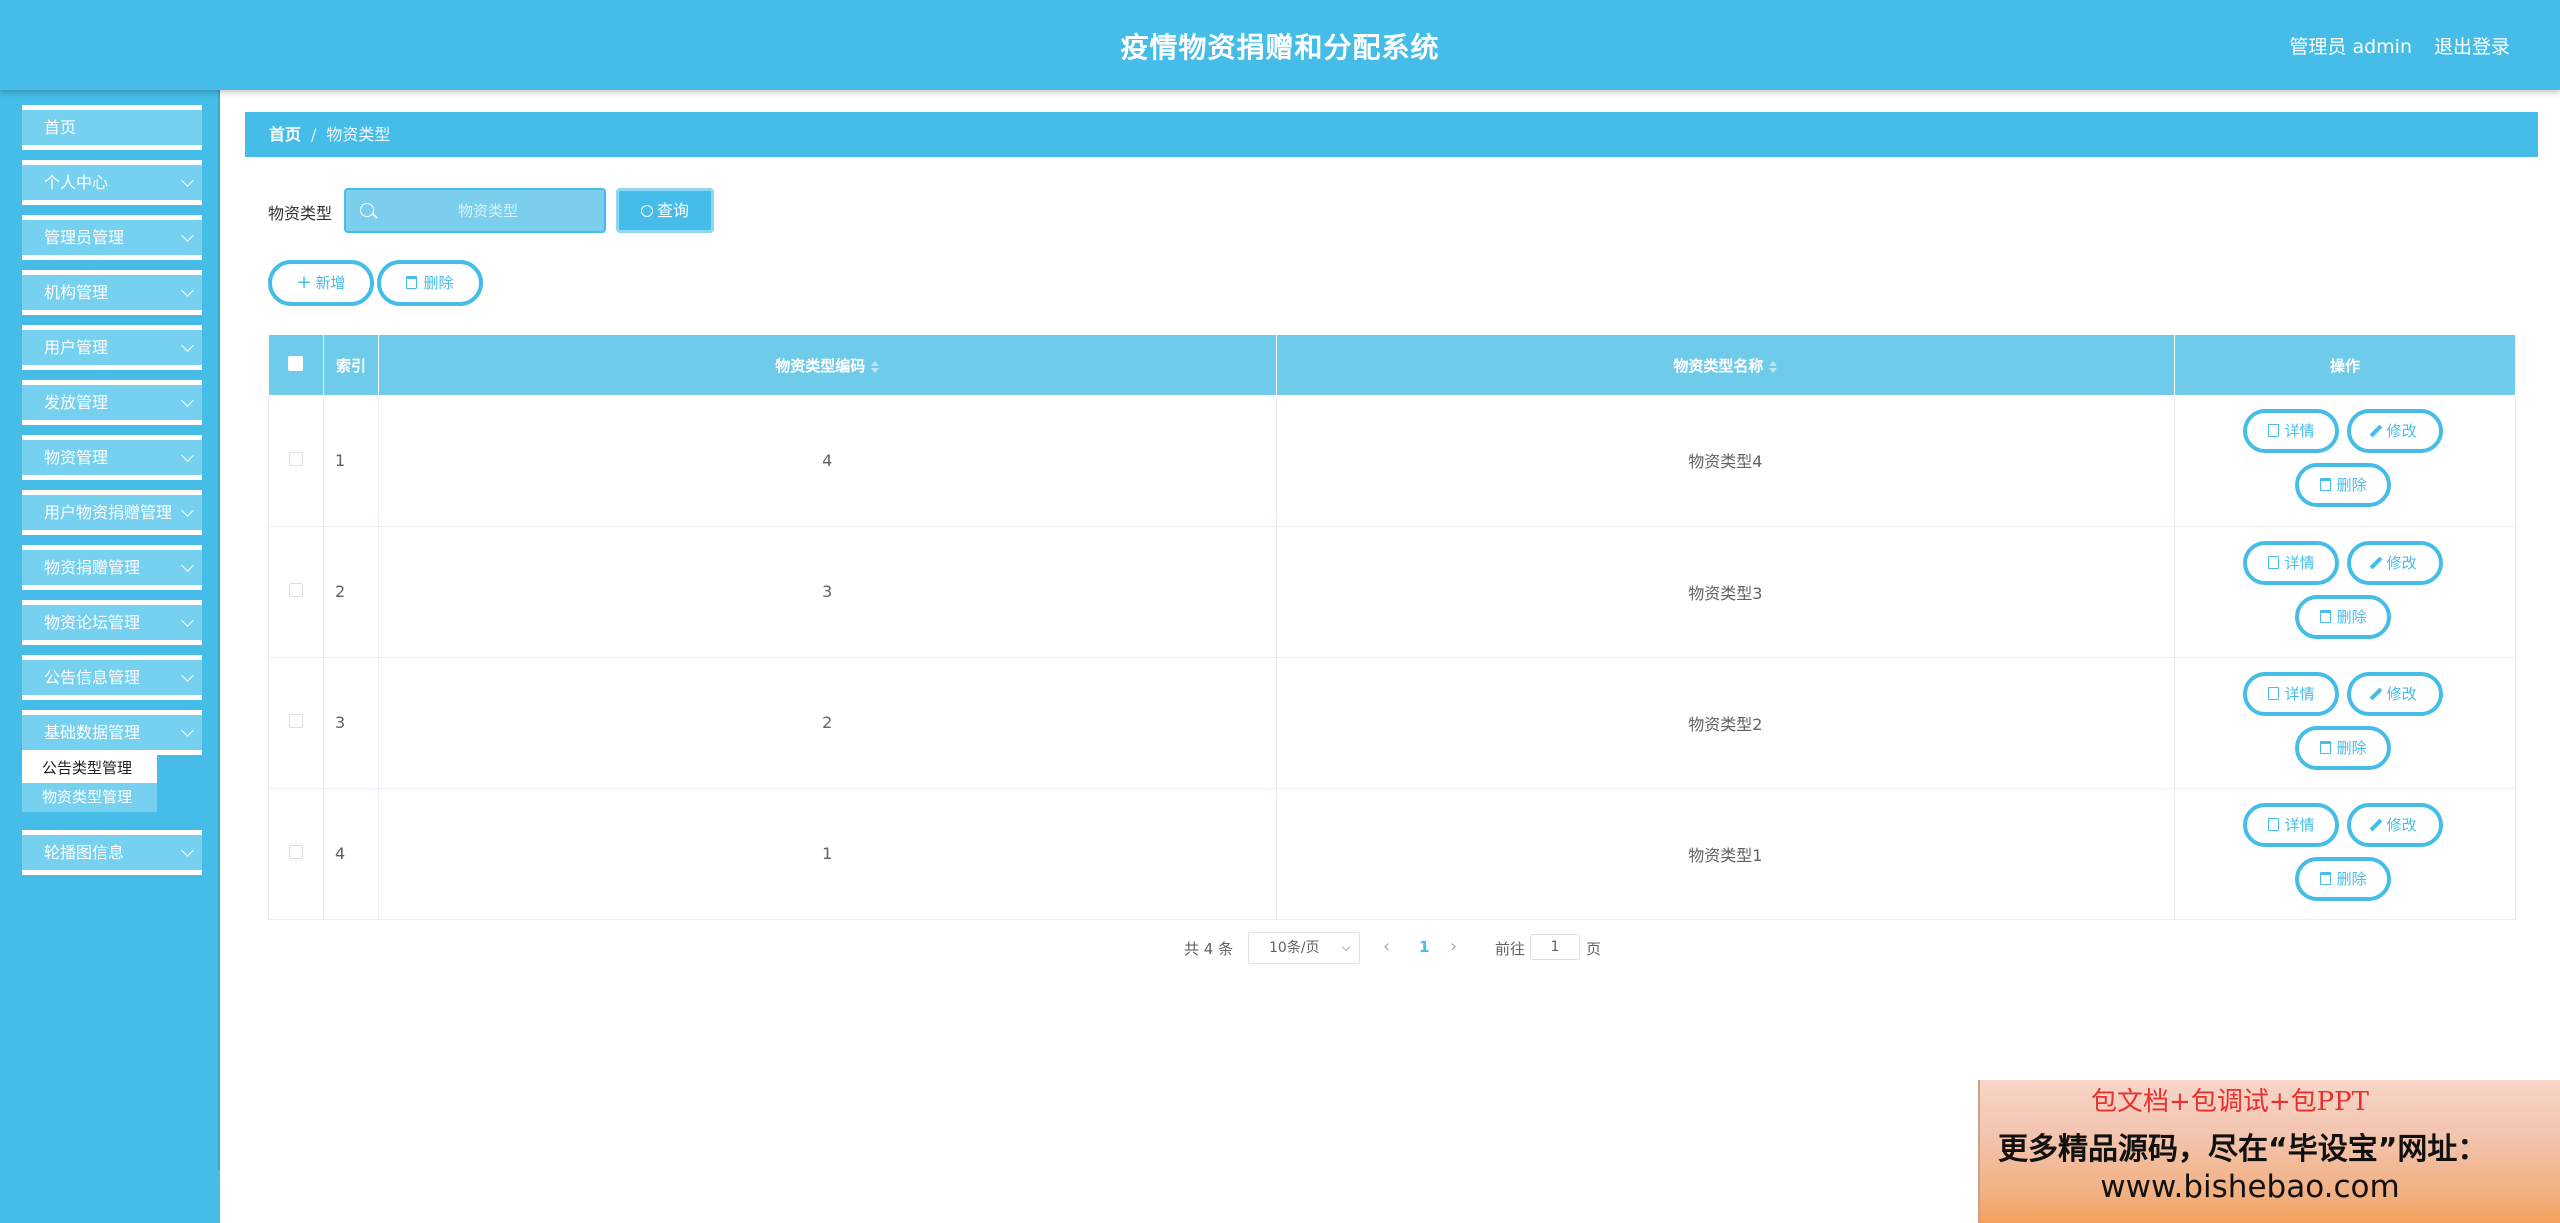  What do you see at coordinates (1294, 948) in the screenshot?
I see `page-size-value: 10条/页` at bounding box center [1294, 948].